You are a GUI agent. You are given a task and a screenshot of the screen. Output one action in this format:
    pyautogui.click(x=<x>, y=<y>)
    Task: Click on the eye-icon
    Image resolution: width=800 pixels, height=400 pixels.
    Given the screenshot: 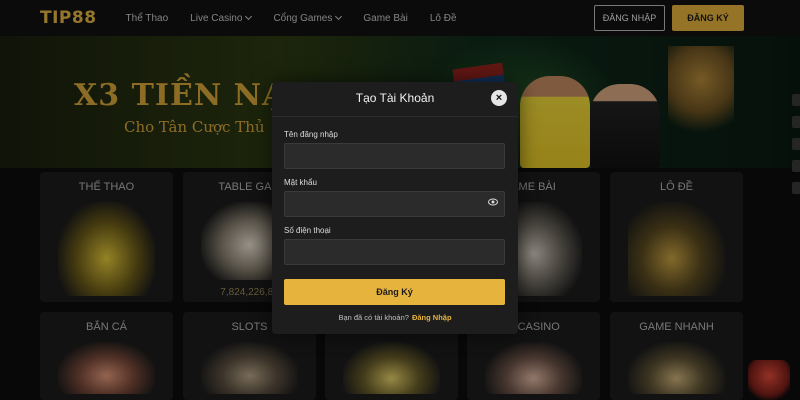 What is the action you would take?
    pyautogui.click(x=493, y=202)
    